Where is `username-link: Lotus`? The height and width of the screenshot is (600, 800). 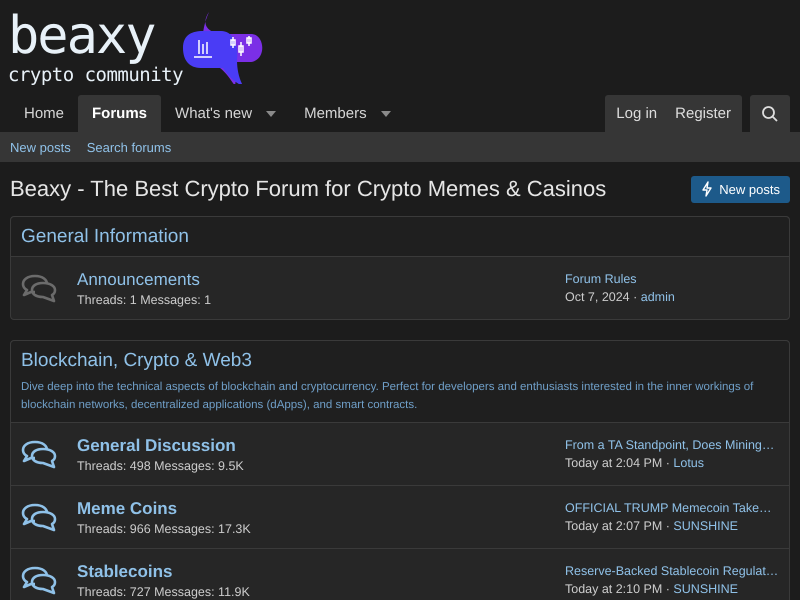
username-link: Lotus is located at coordinates (688, 463).